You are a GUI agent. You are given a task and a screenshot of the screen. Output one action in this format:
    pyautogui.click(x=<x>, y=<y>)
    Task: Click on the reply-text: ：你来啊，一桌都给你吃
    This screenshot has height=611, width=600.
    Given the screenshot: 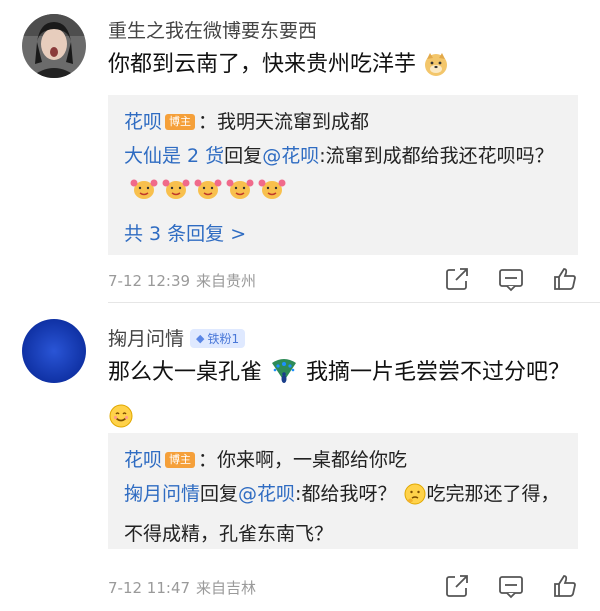 What is the action you would take?
    pyautogui.click(x=303, y=460)
    